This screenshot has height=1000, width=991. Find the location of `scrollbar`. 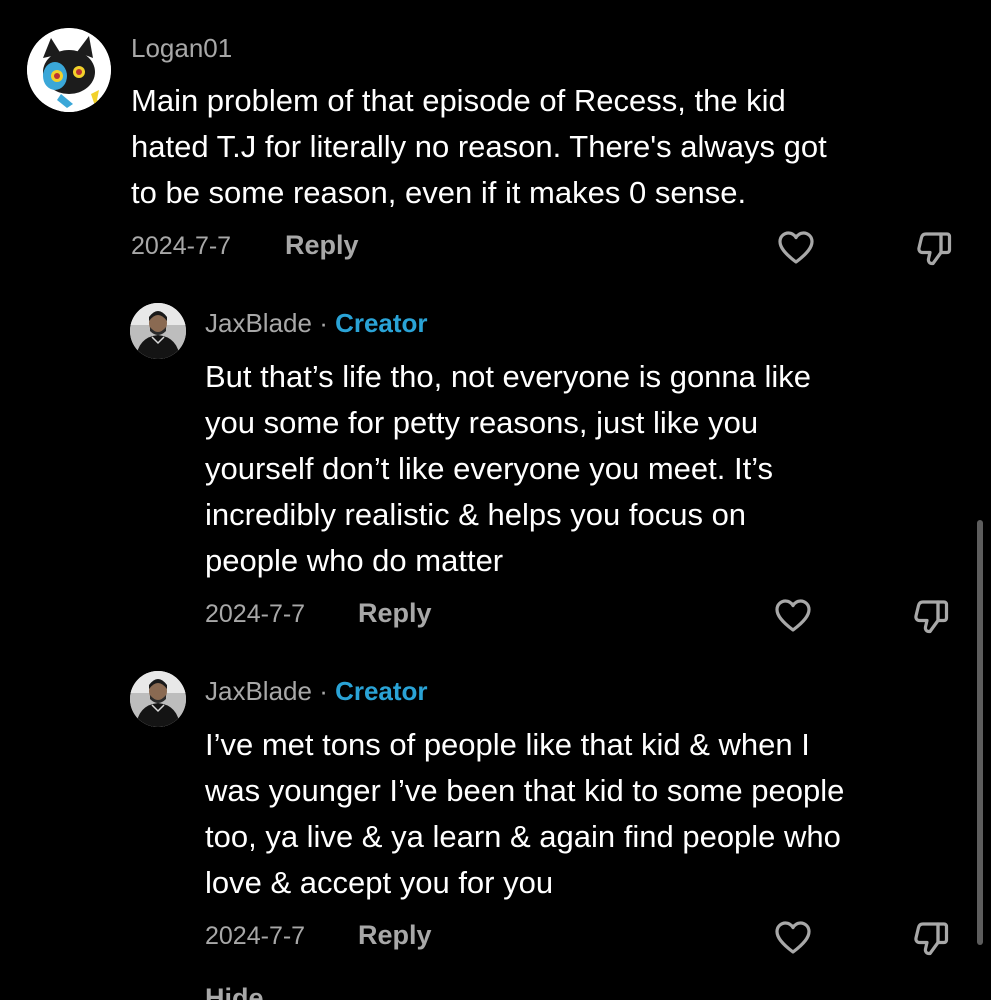

scrollbar is located at coordinates (980, 732).